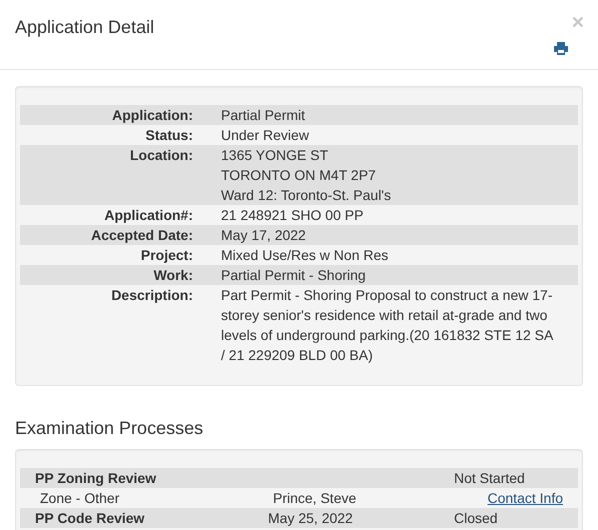 Image resolution: width=598 pixels, height=530 pixels. I want to click on section-heading: Examination Processes, so click(109, 429).